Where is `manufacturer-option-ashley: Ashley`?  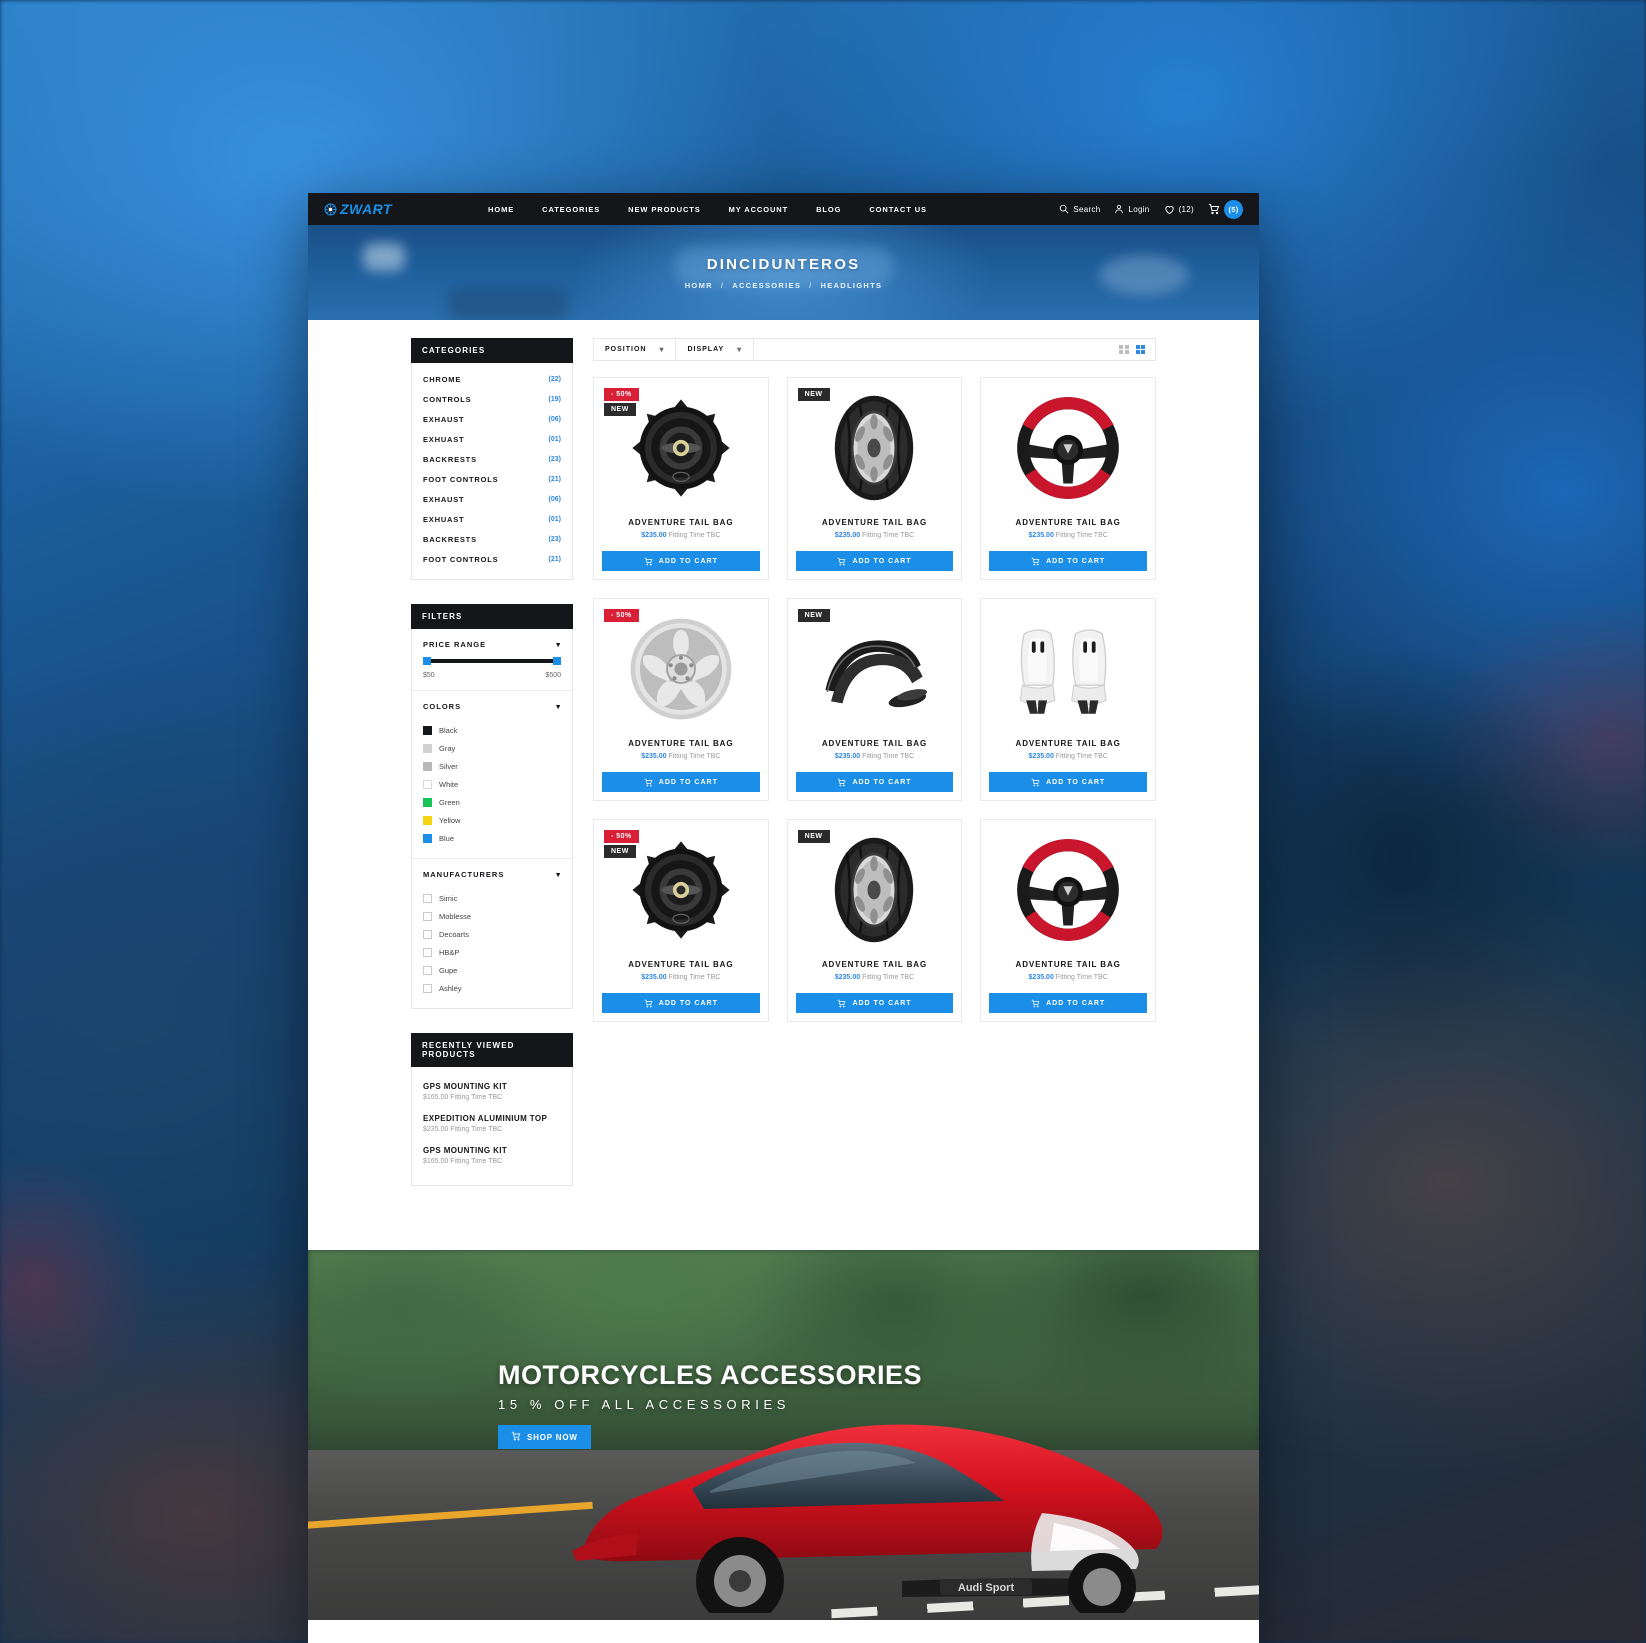 manufacturer-option-ashley: Ashley is located at coordinates (492, 988).